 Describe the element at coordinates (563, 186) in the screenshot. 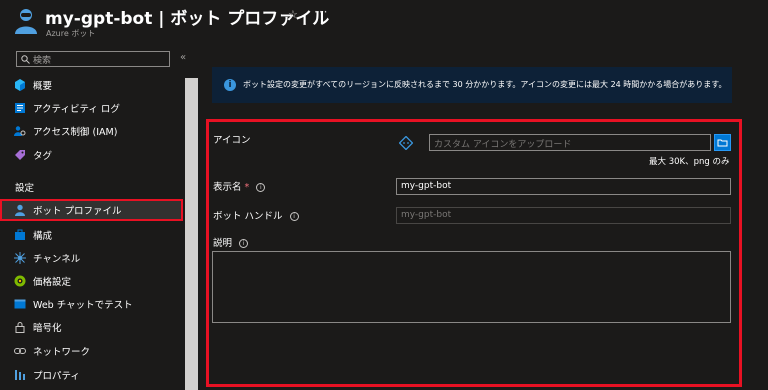

I see `display-name-field: my-gpt-bot` at that location.